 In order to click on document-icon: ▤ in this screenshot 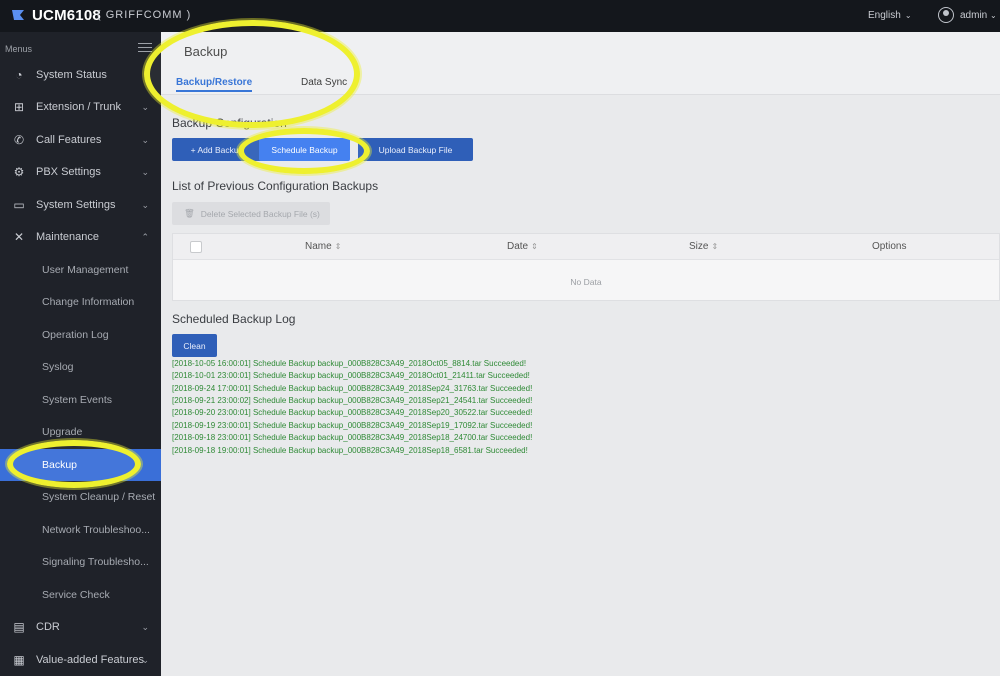, I will do `click(19, 627)`.